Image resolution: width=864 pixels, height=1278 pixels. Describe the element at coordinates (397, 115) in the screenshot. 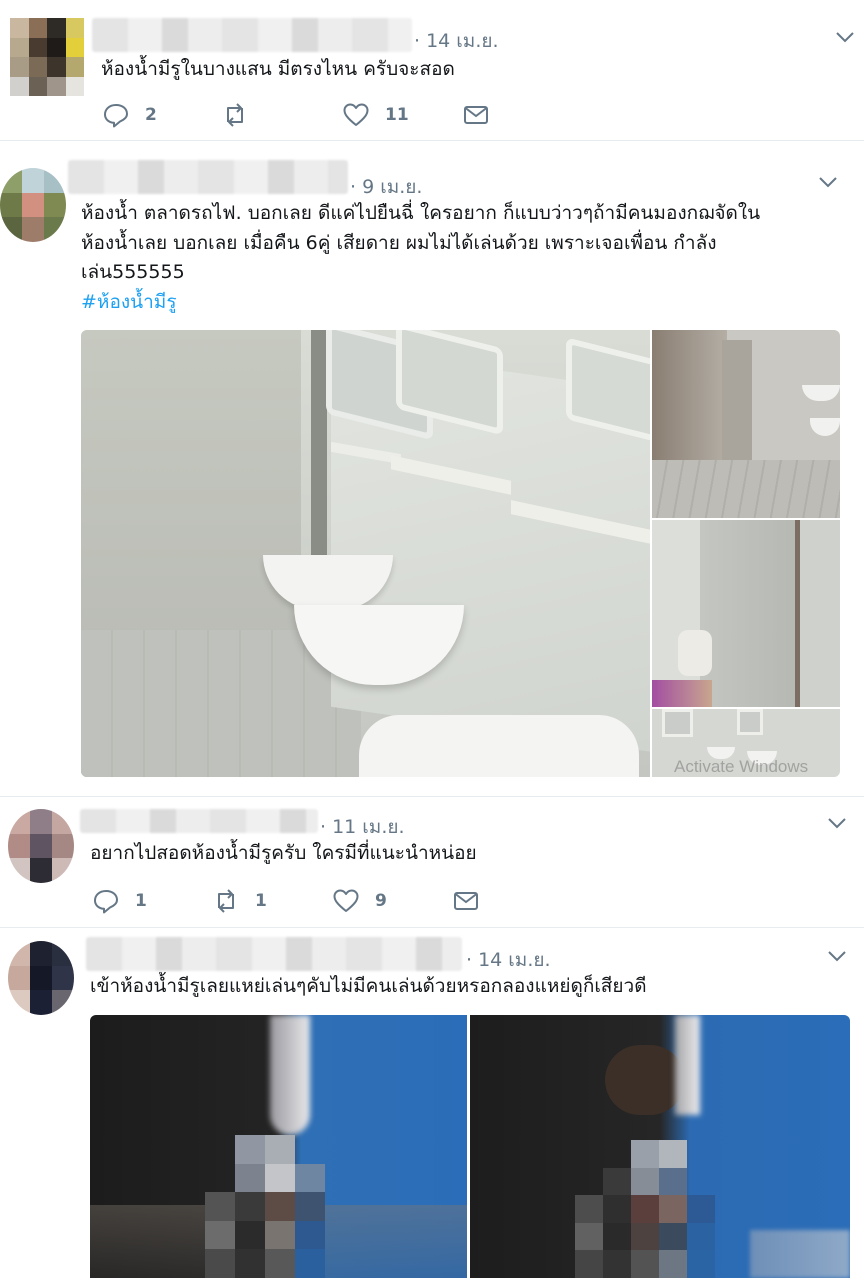

I see `like-count: 11` at that location.